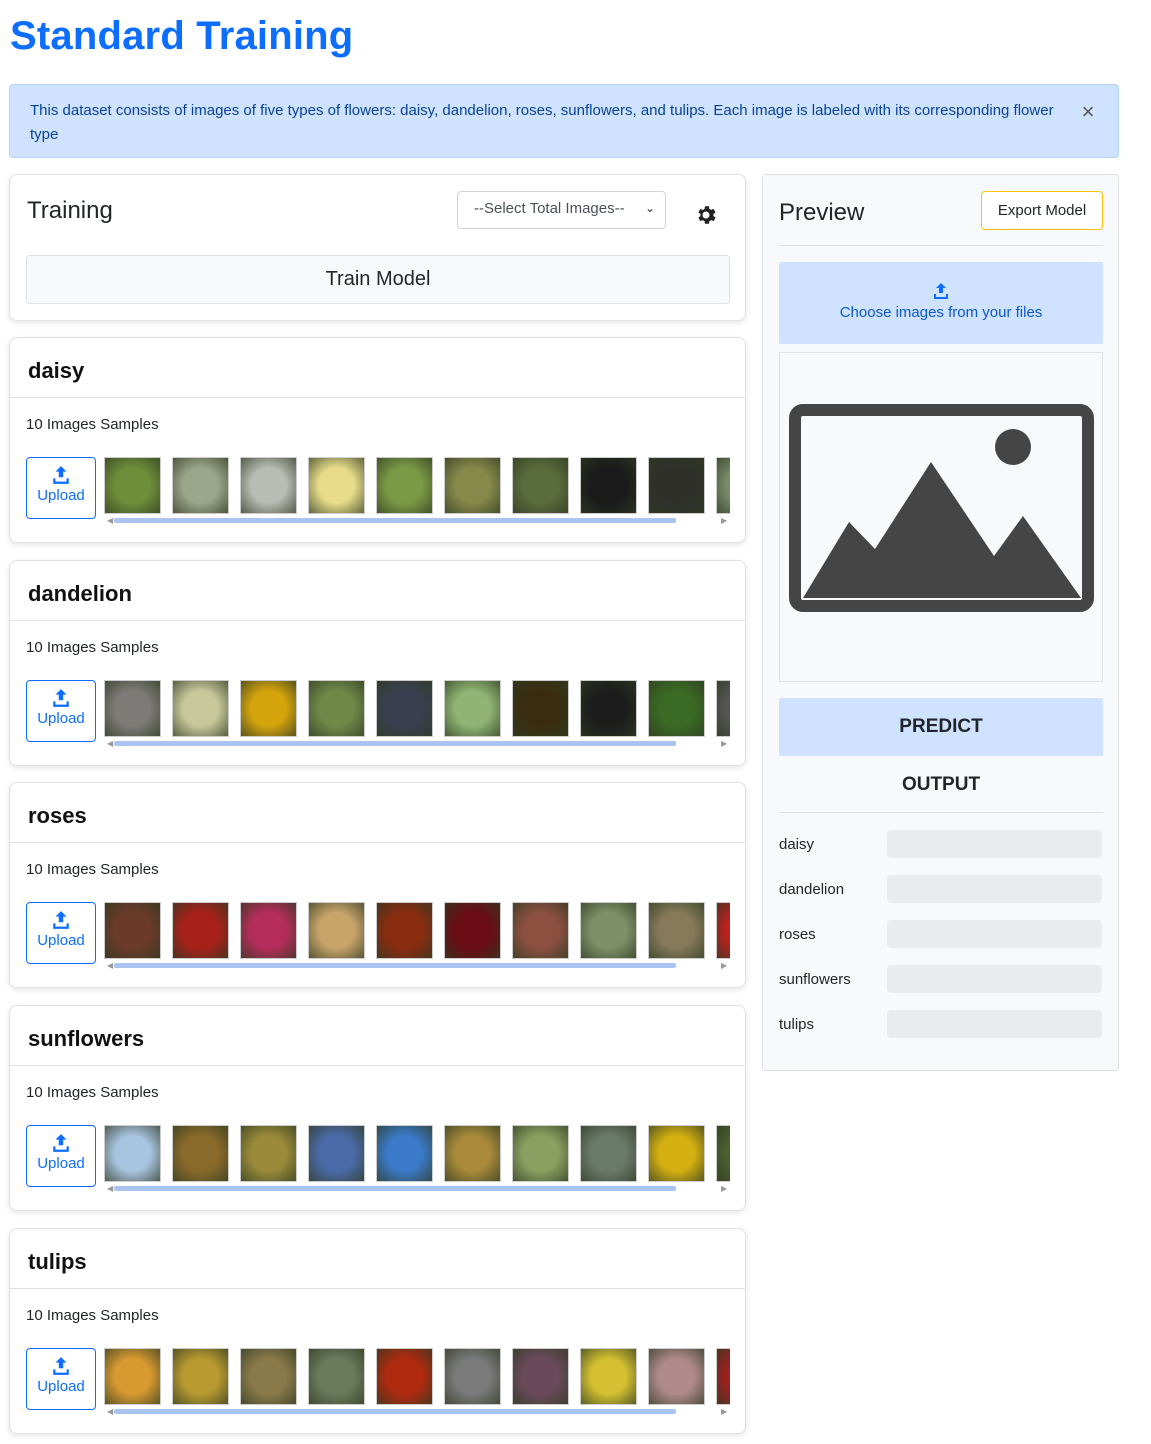  I want to click on choose-images-button: Choose images from your files, so click(941, 303).